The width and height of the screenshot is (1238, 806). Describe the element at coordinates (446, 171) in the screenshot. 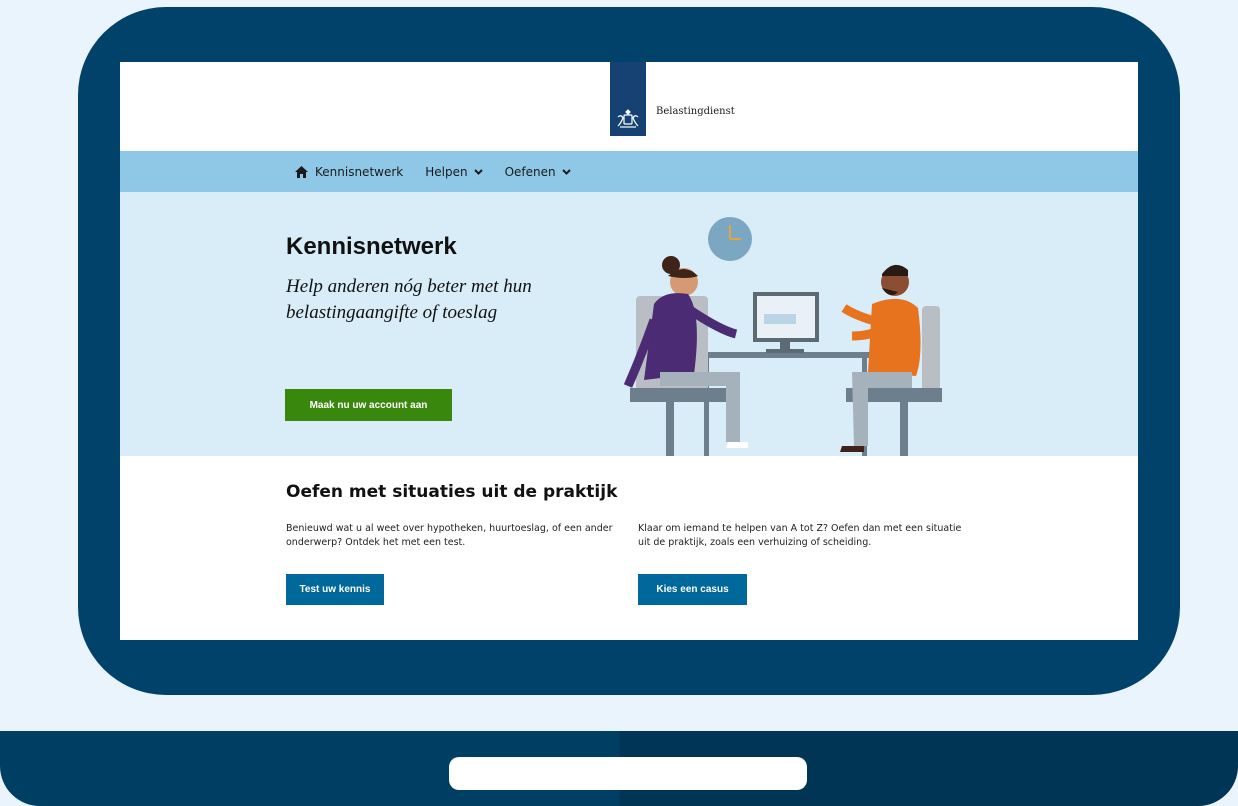

I see `nav-label: Helpen` at that location.